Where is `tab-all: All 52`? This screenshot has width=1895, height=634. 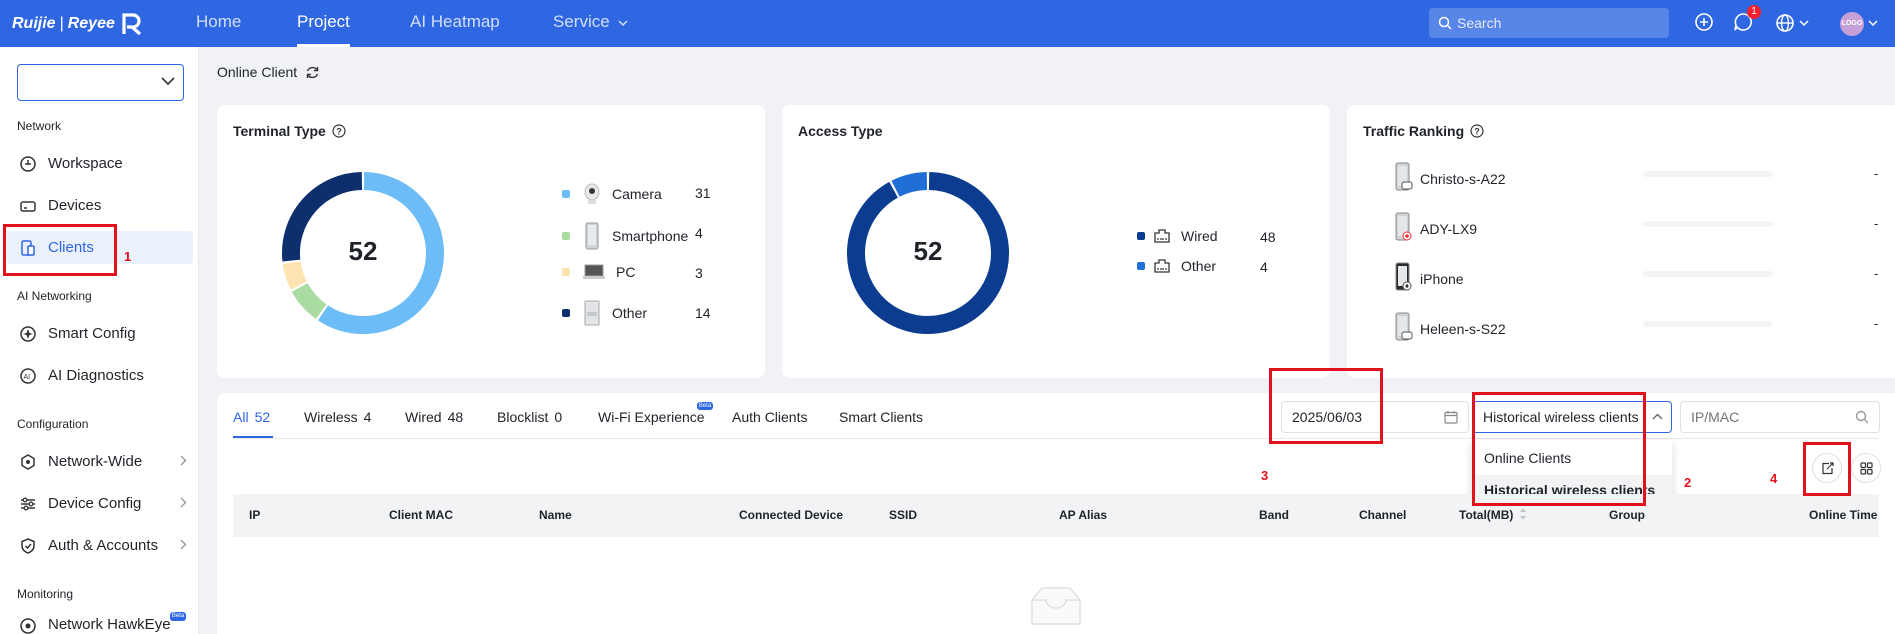 tab-all: All 52 is located at coordinates (251, 417).